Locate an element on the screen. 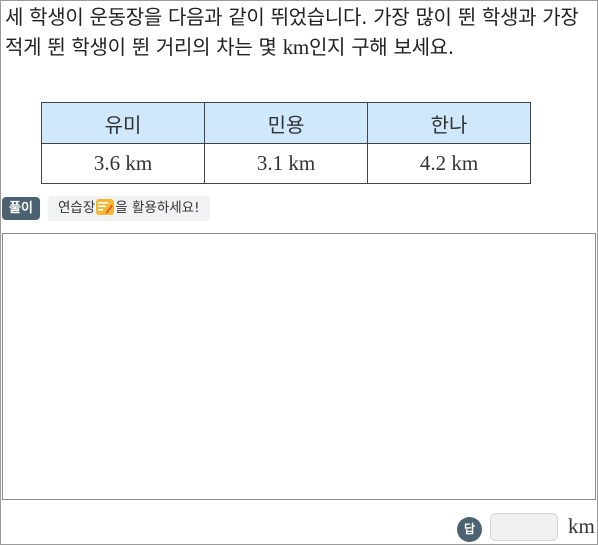 This screenshot has height=545, width=598. table-header-row: 유미 민용 한나 is located at coordinates (286, 123).